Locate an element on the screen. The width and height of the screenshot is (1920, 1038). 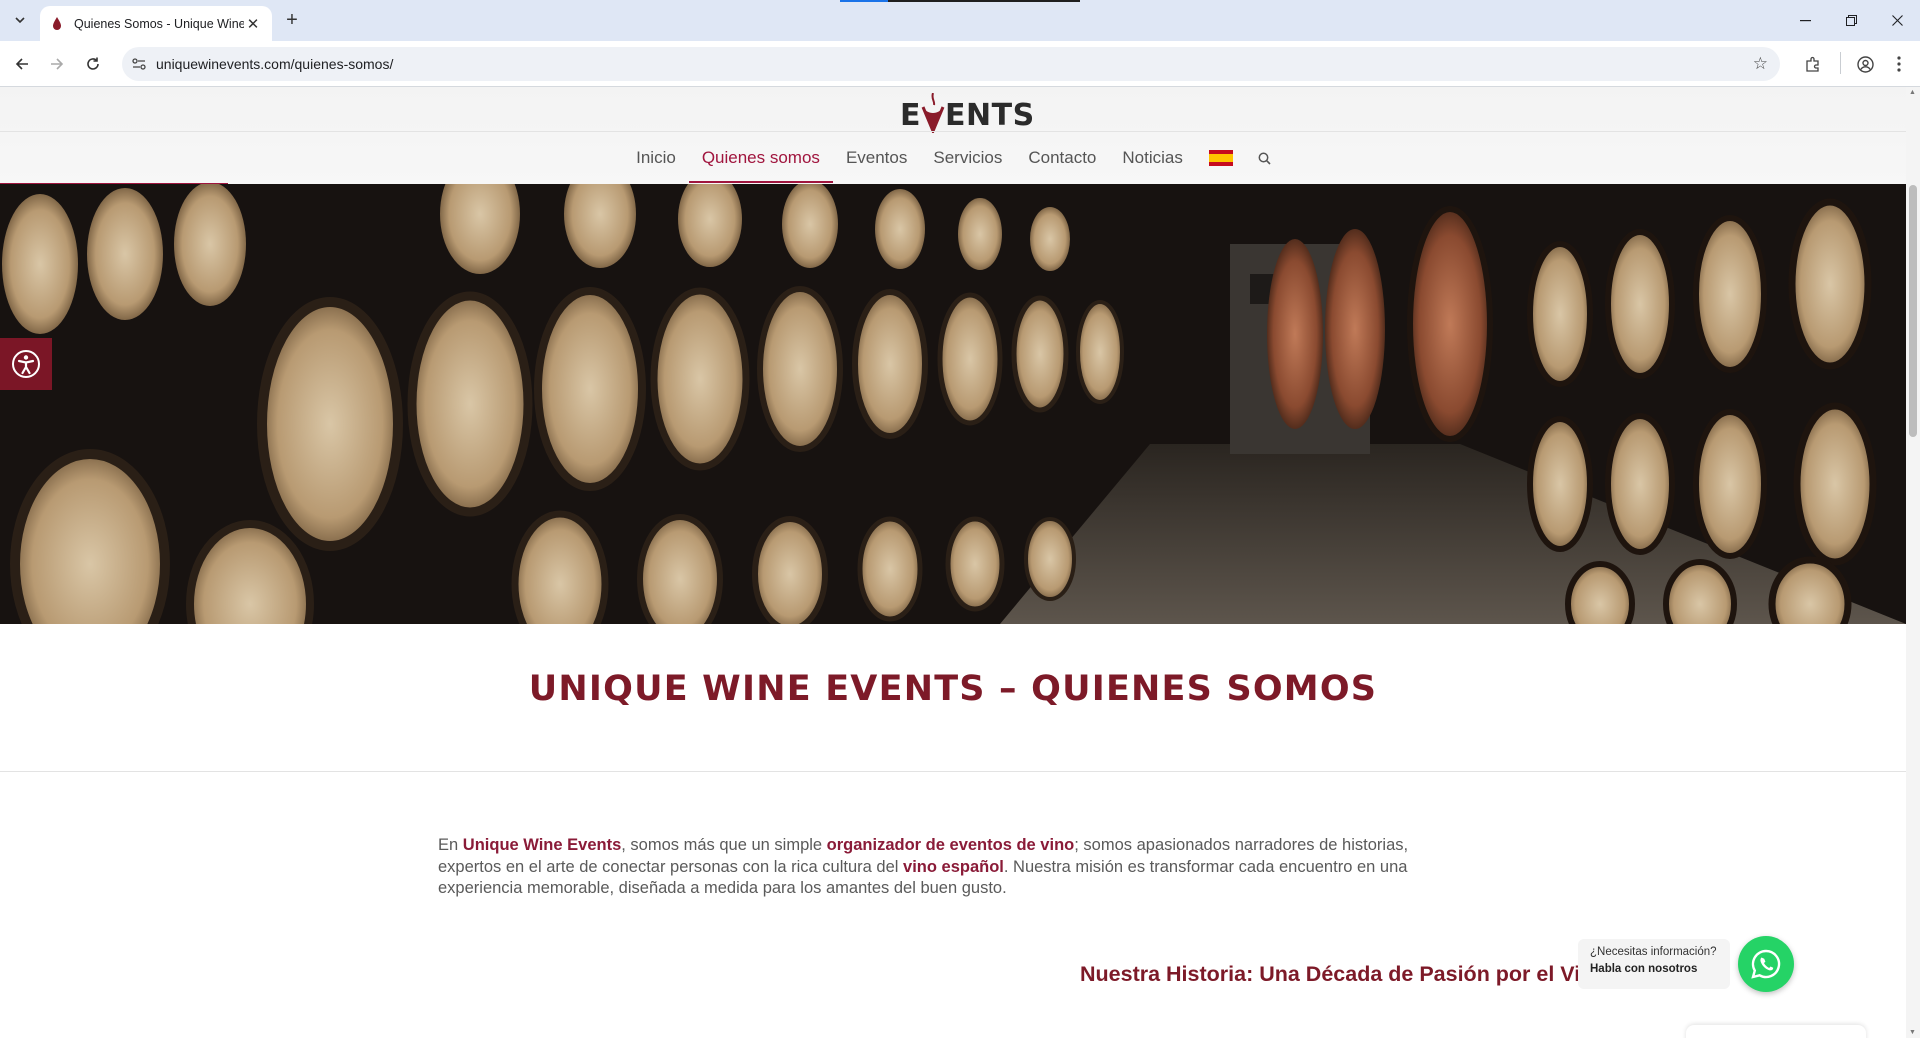
wine-drop-v-icon is located at coordinates (933, 113).